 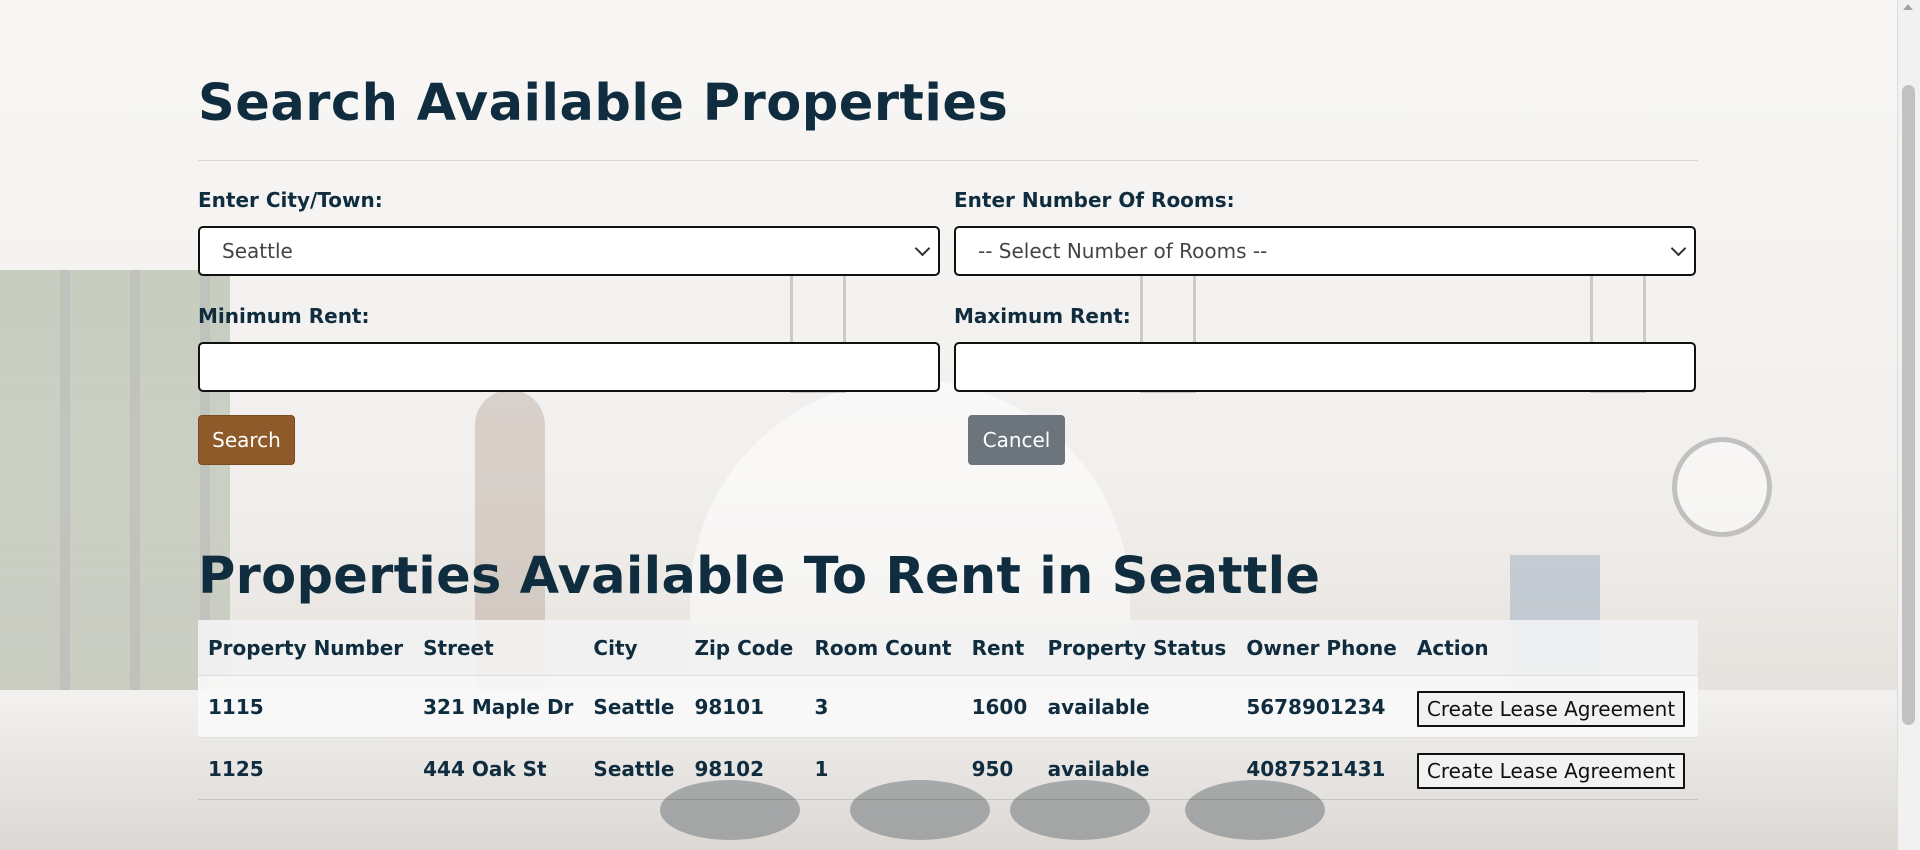 What do you see at coordinates (603, 103) in the screenshot?
I see `page-title: Search Available Properties` at bounding box center [603, 103].